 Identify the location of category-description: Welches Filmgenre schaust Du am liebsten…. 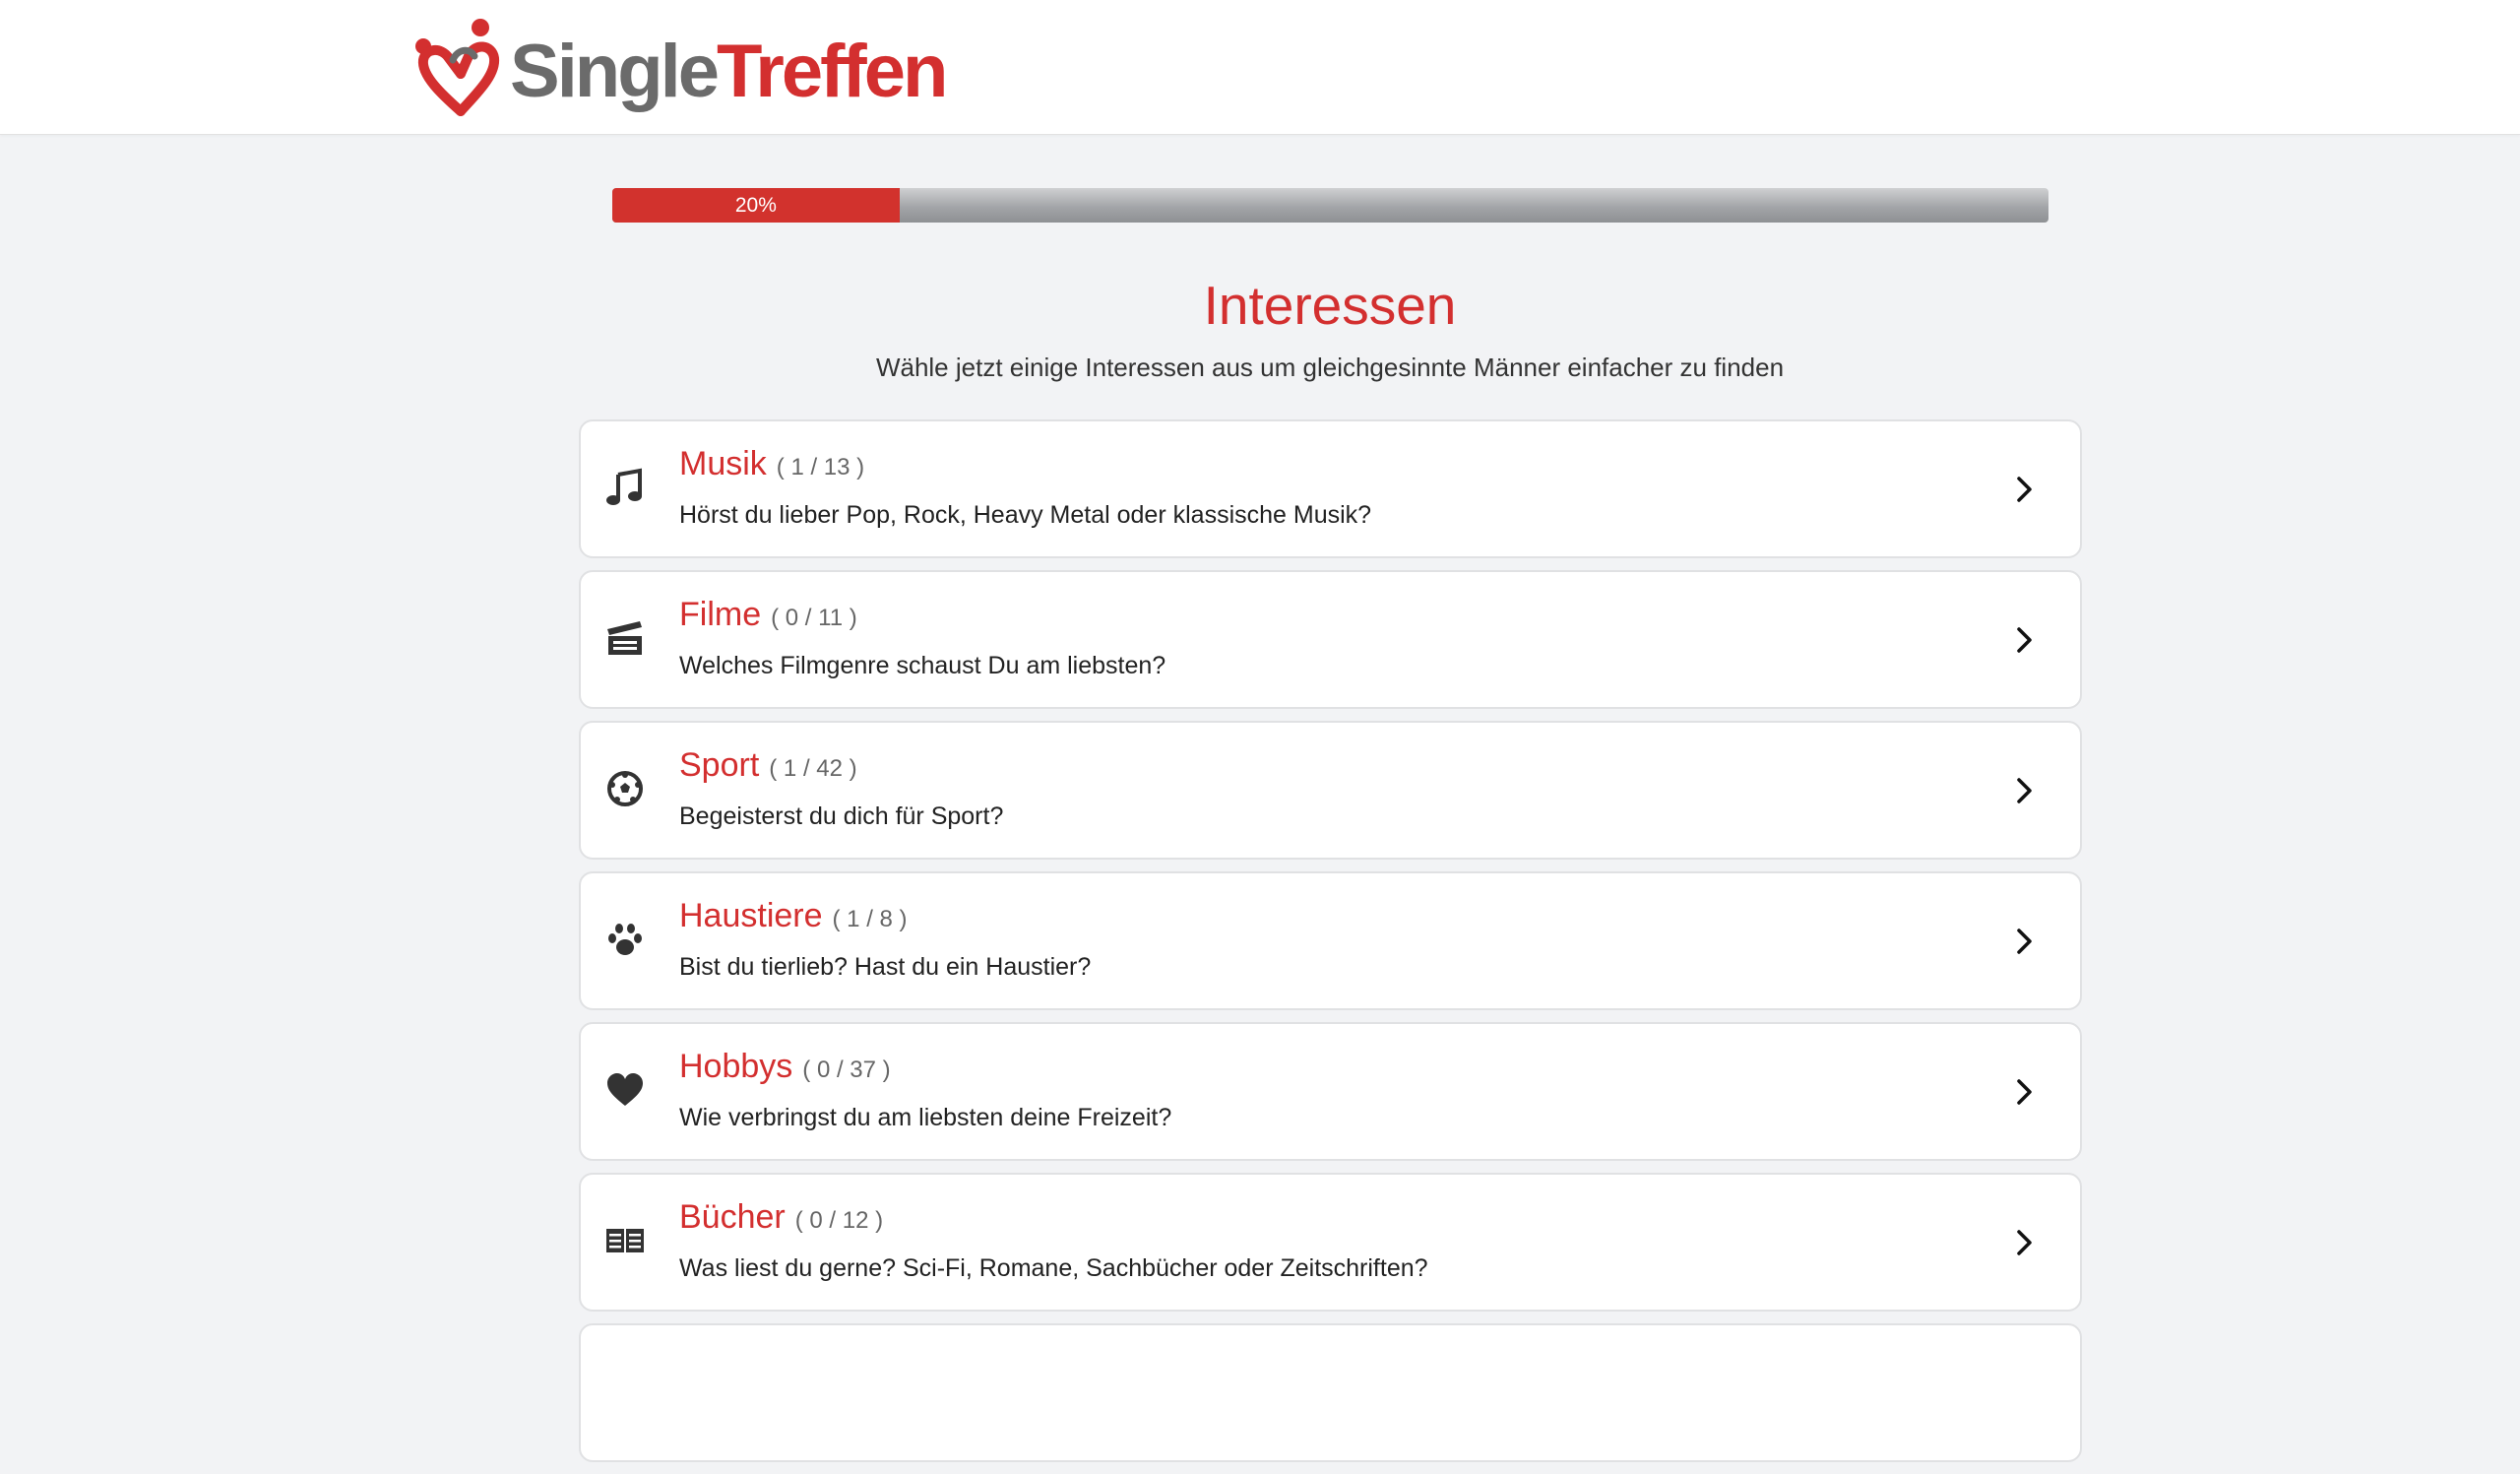
(922, 666).